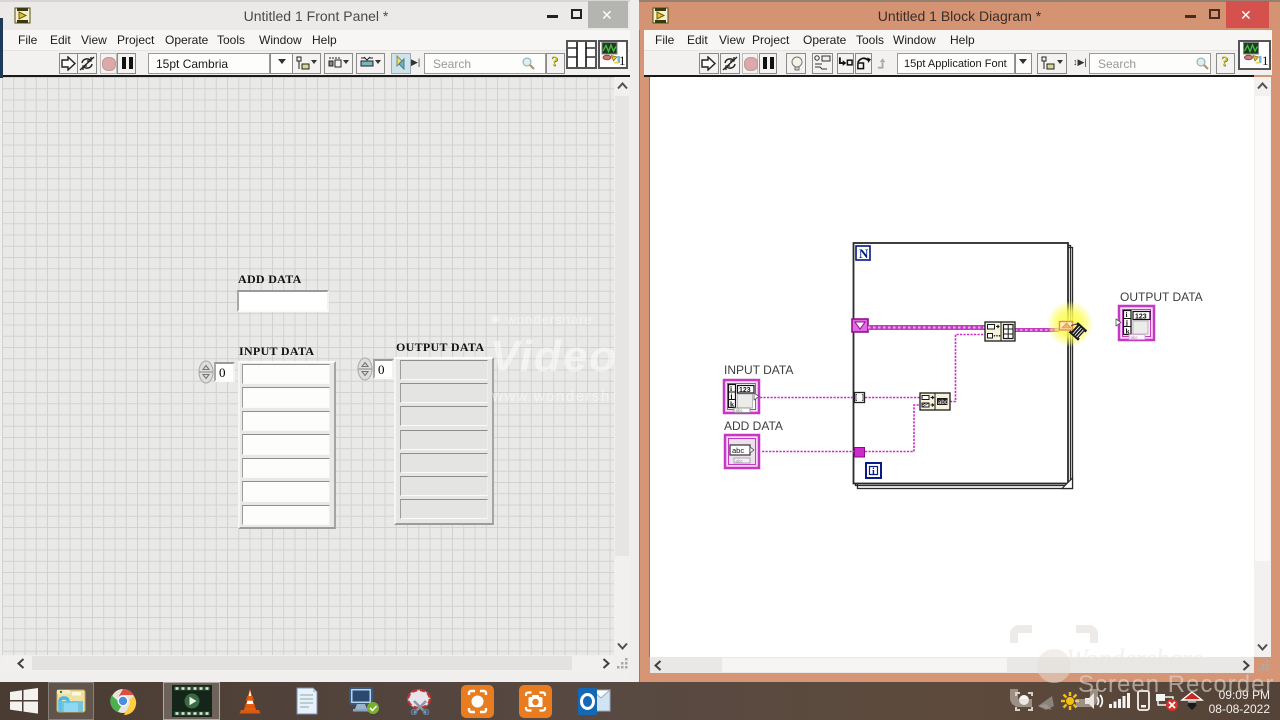  I want to click on svg-text: i, so click(873, 472).